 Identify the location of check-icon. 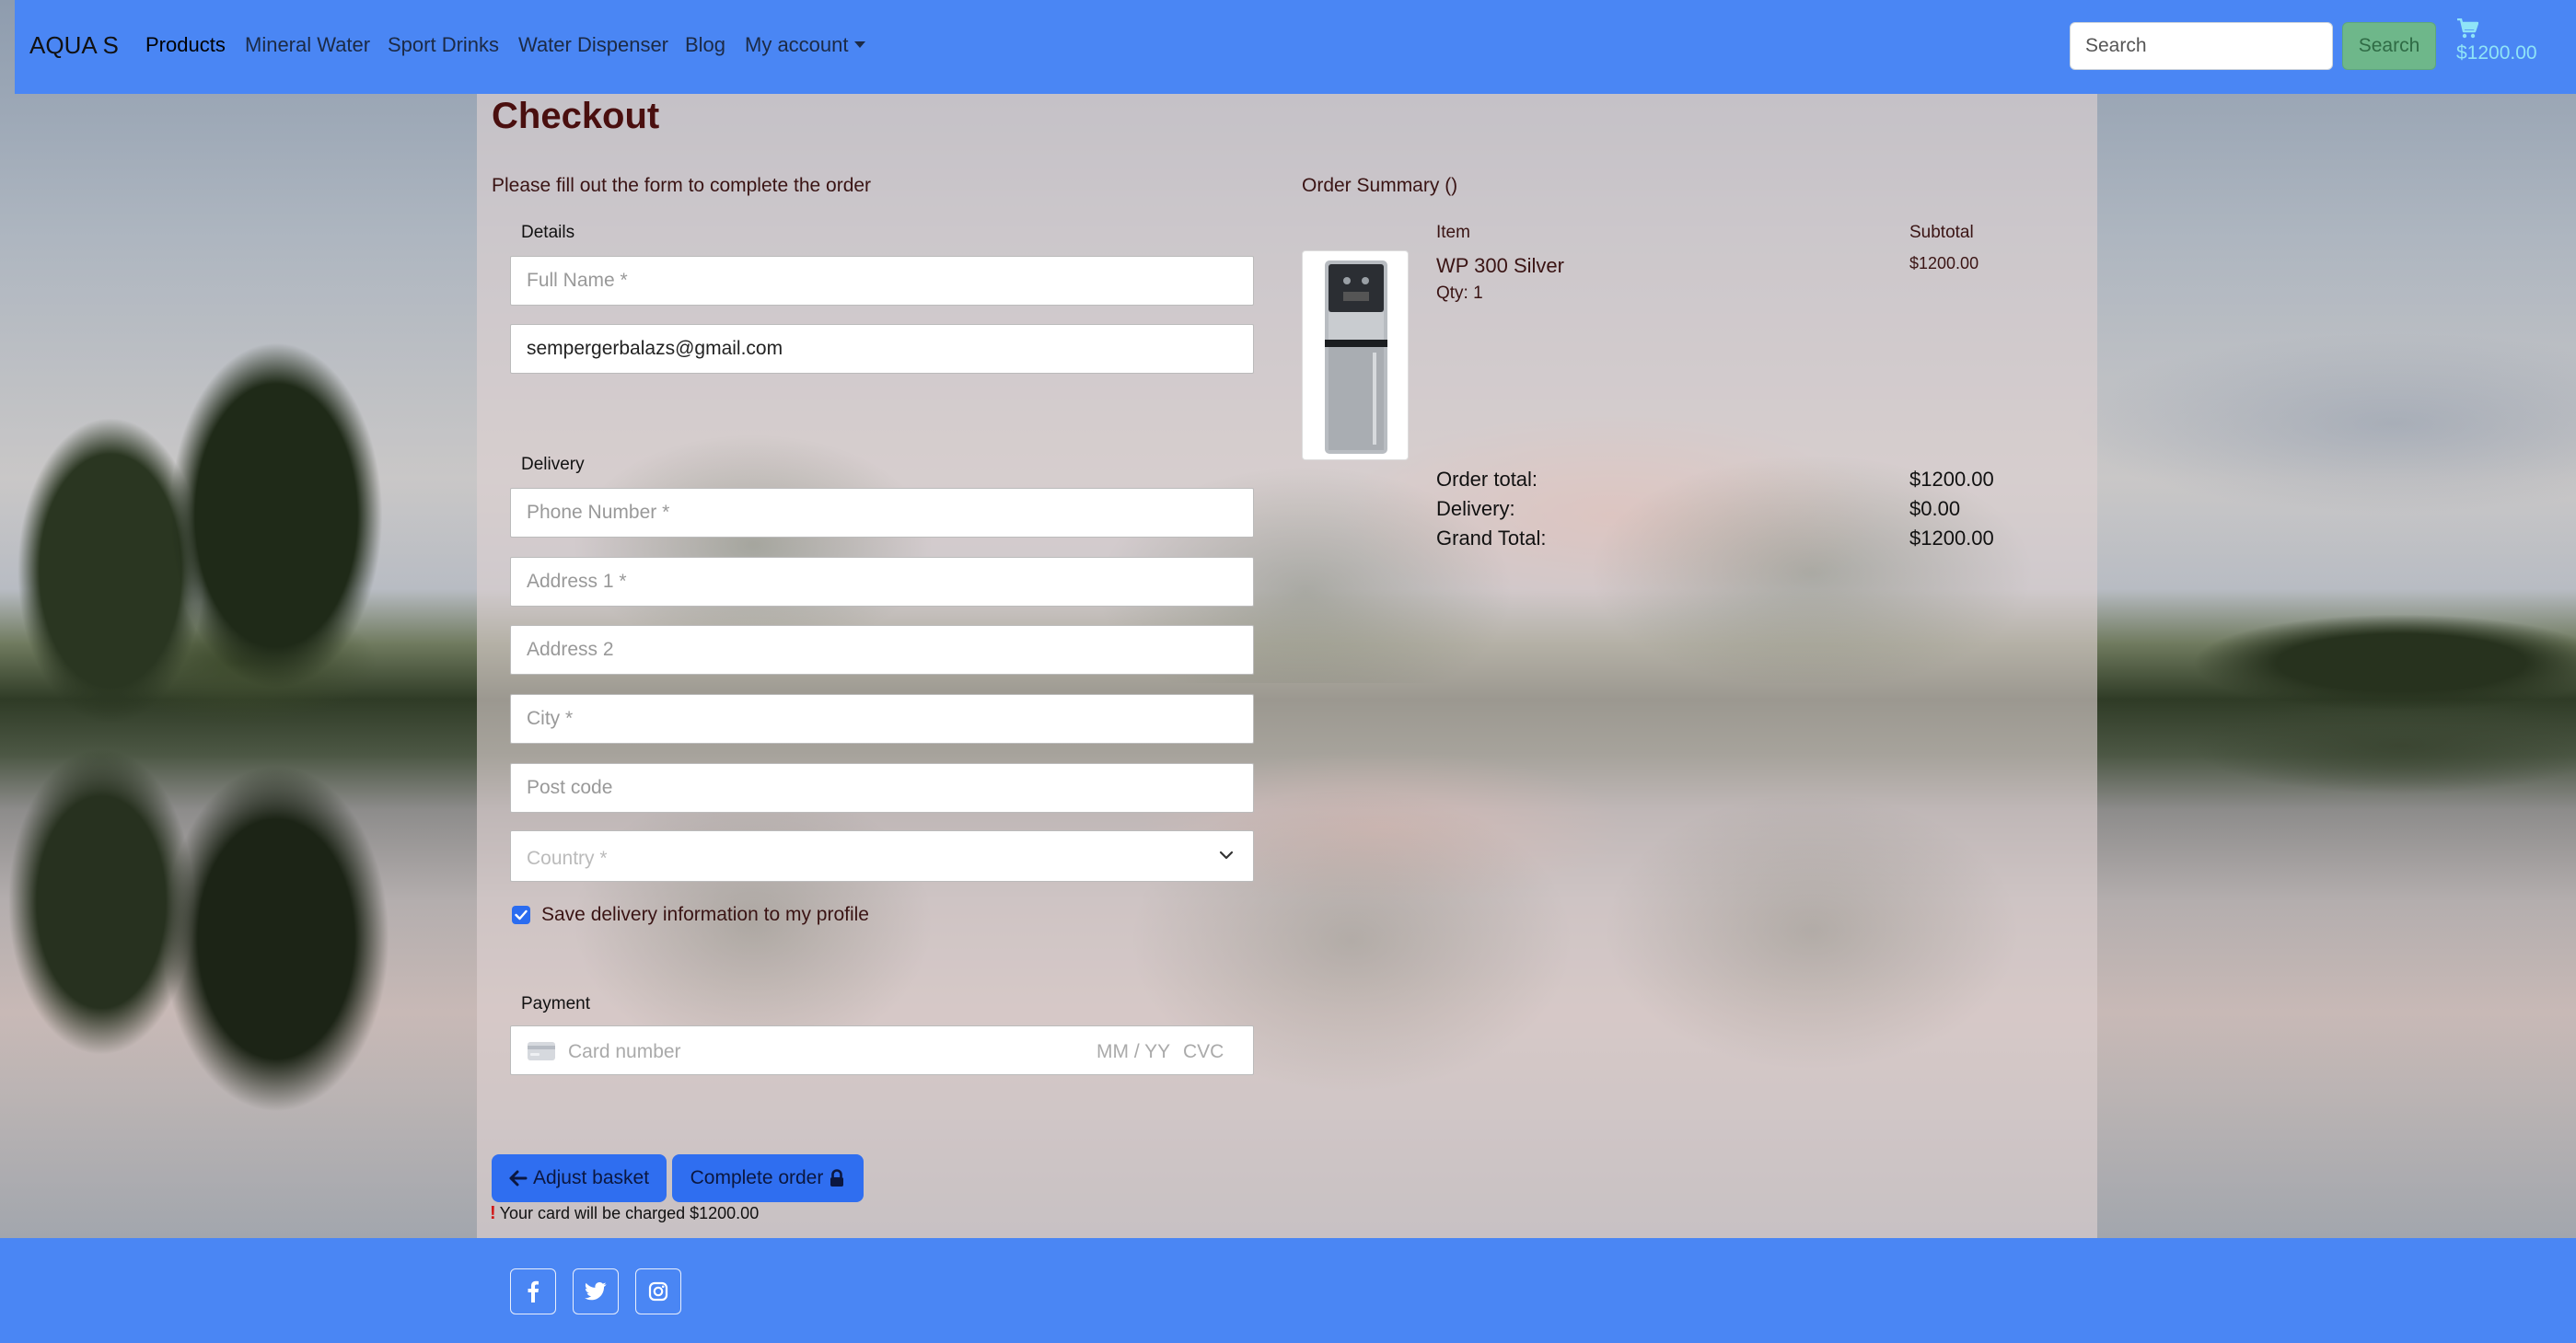
(521, 914).